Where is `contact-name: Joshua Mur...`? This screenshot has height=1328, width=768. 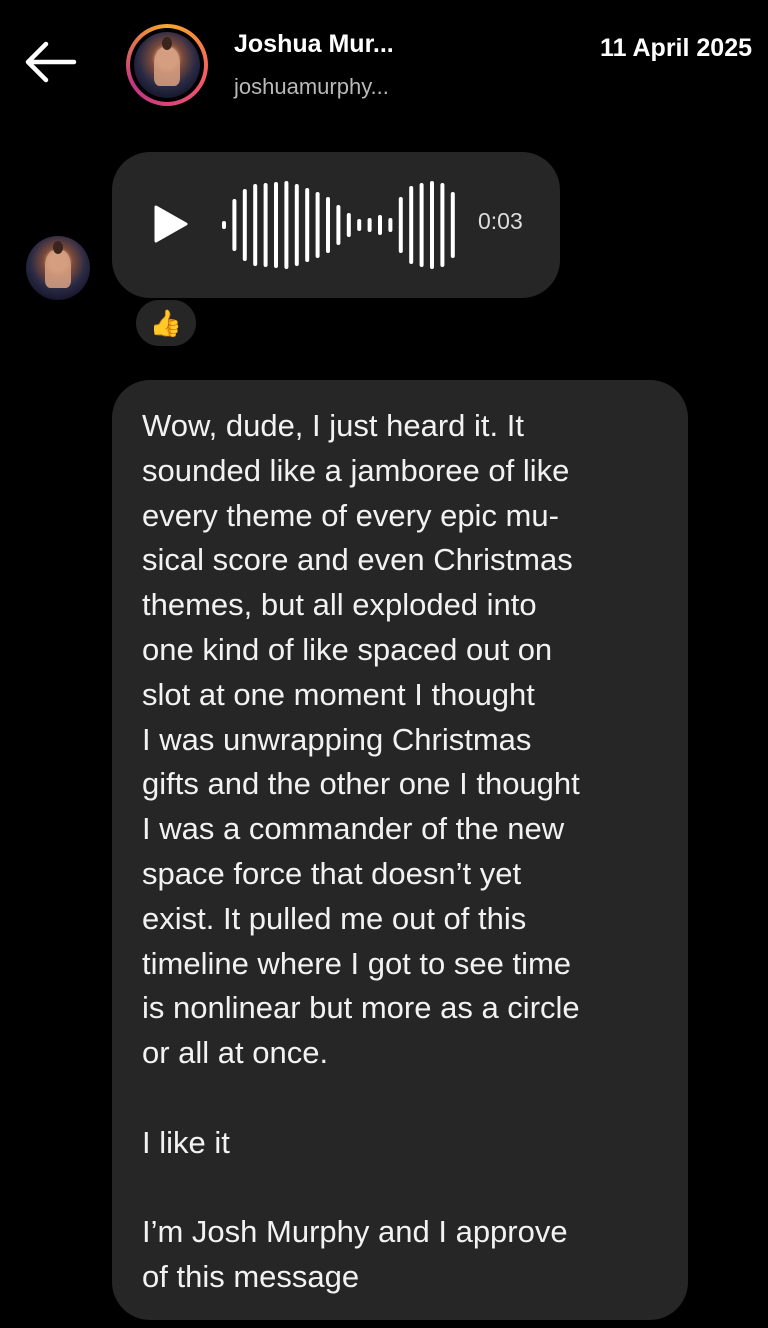
contact-name: Joshua Mur... is located at coordinates (314, 44).